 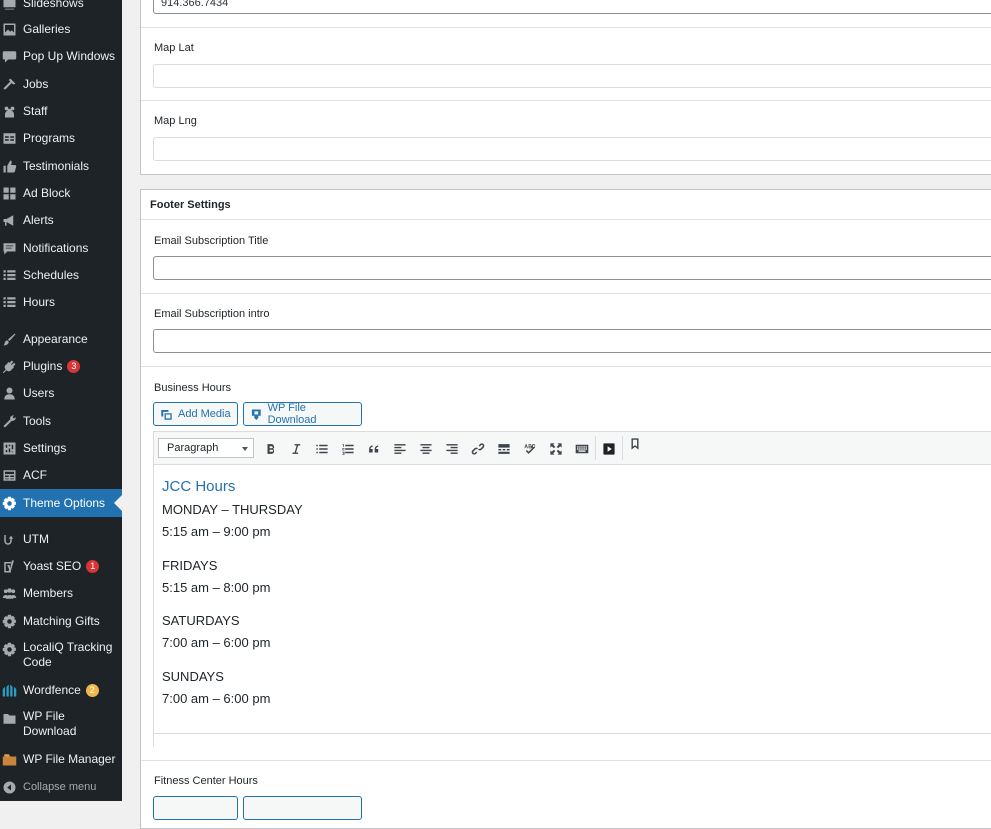 What do you see at coordinates (61, 56) in the screenshot?
I see `sidebar-item-pop-up-windows: Pop Up Windows` at bounding box center [61, 56].